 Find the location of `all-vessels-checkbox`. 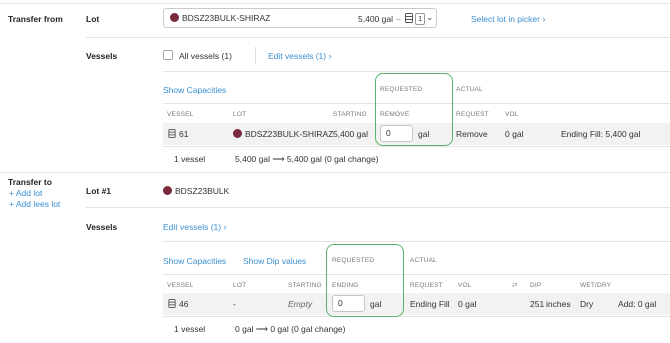

all-vessels-checkbox is located at coordinates (168, 55).